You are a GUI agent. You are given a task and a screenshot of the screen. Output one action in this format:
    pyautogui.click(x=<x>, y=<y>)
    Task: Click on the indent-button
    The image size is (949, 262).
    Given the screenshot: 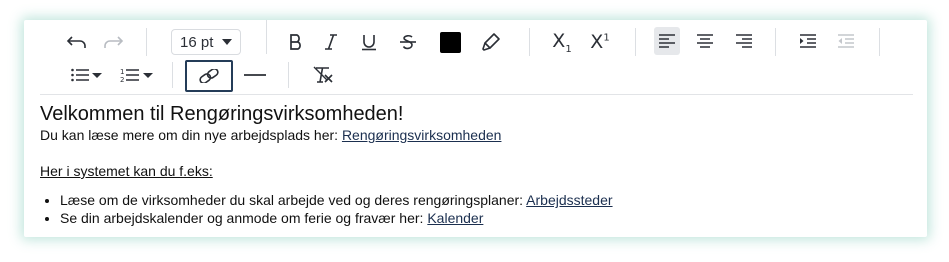 What is the action you would take?
    pyautogui.click(x=808, y=41)
    